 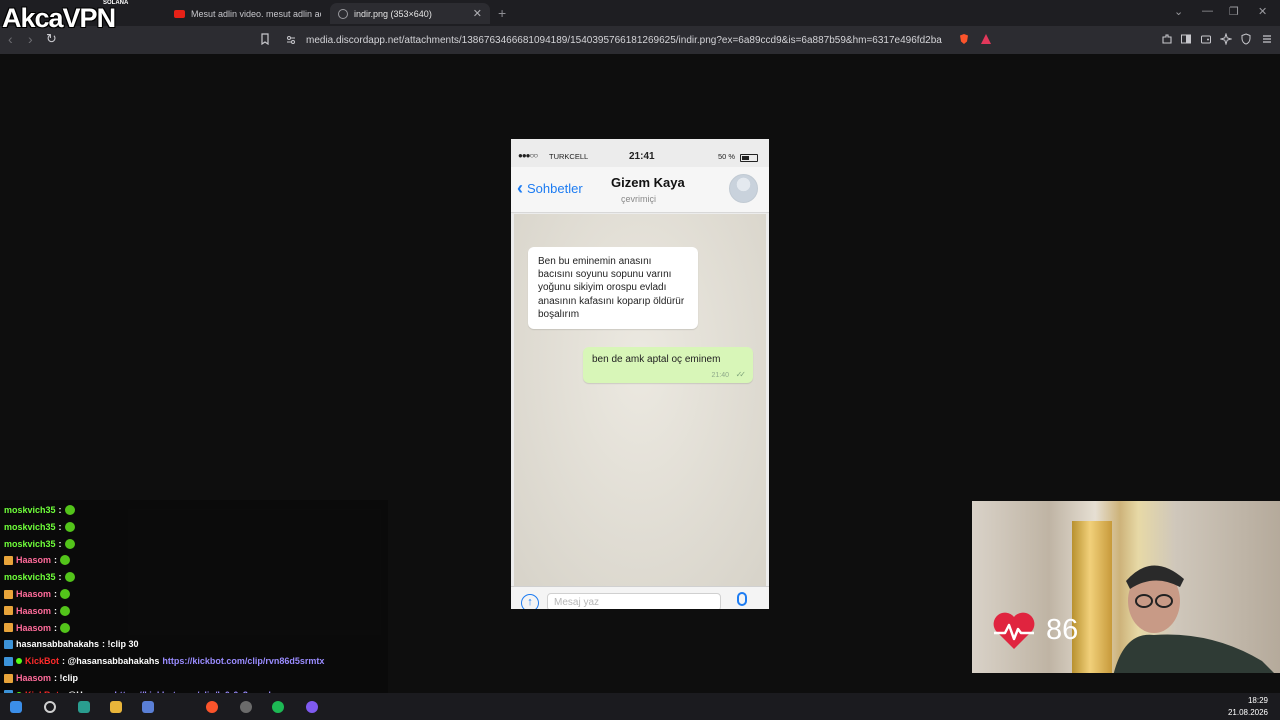 I want to click on heart-rate-value: 86, so click(x=1062, y=630).